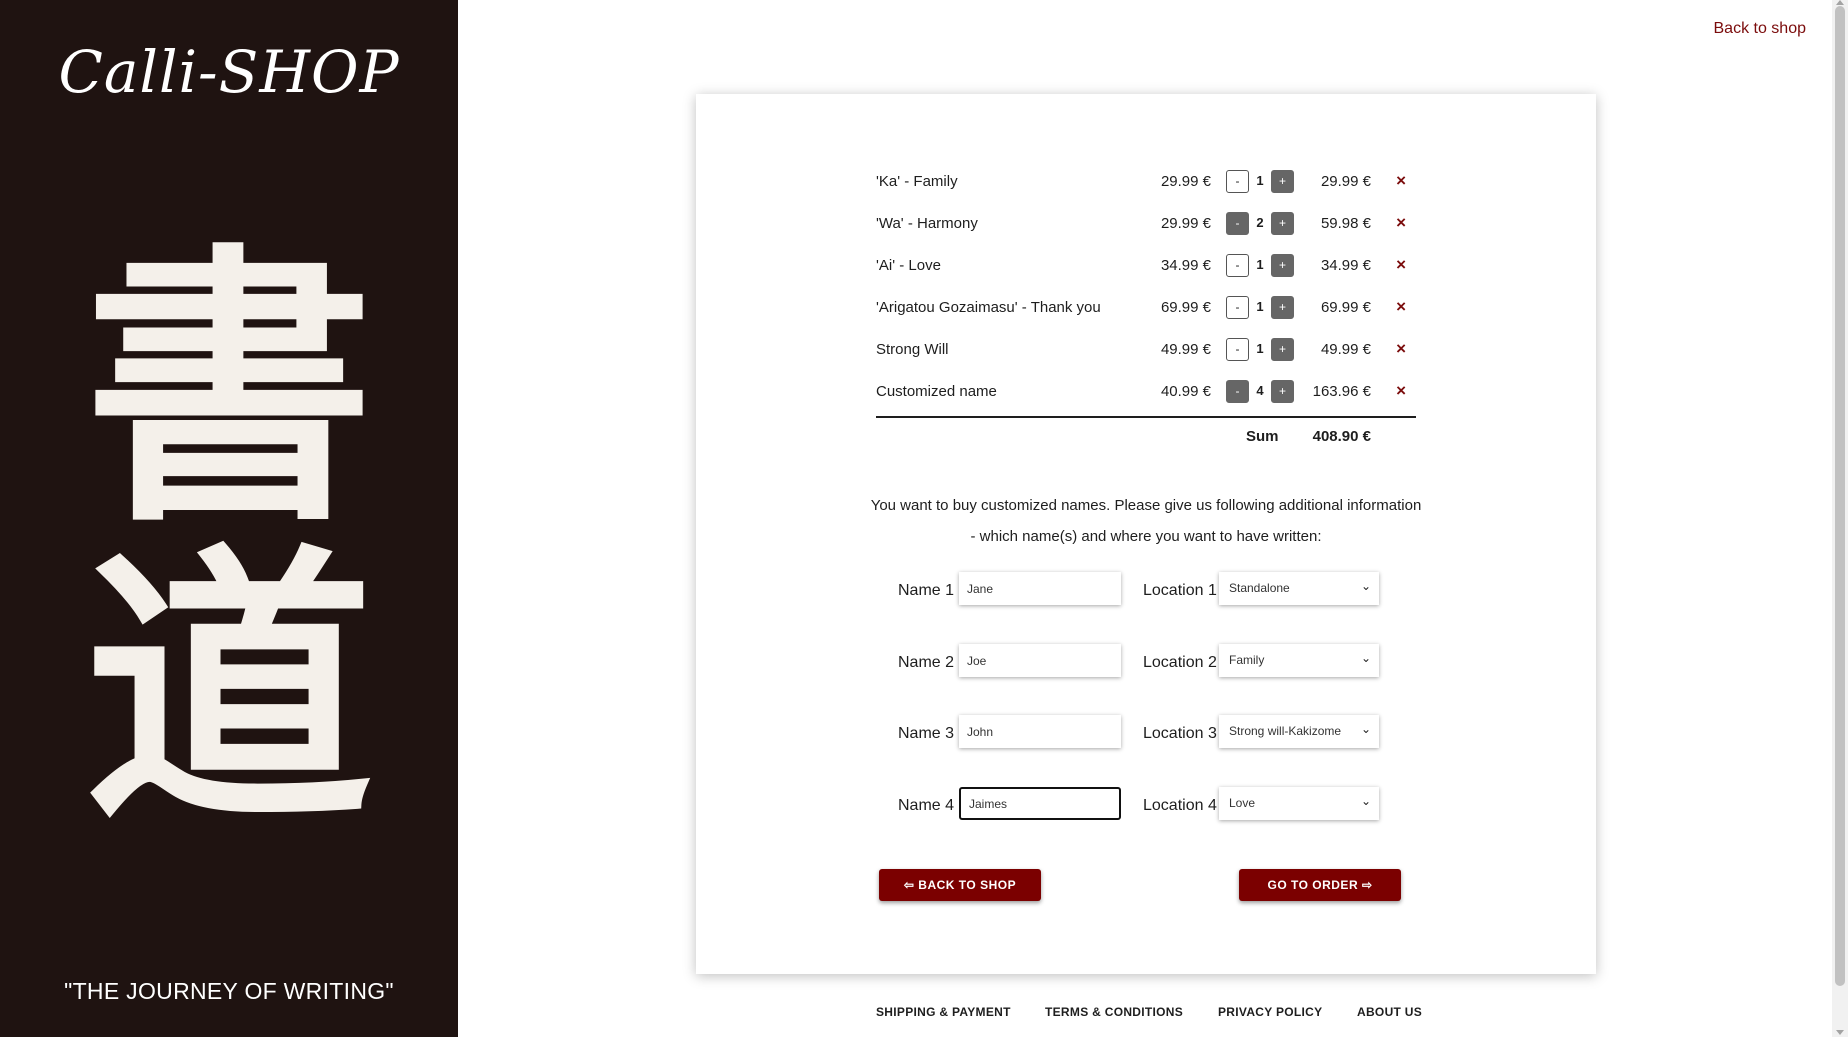  I want to click on location-select: Strong will-Kakizome ⌄, so click(1299, 731).